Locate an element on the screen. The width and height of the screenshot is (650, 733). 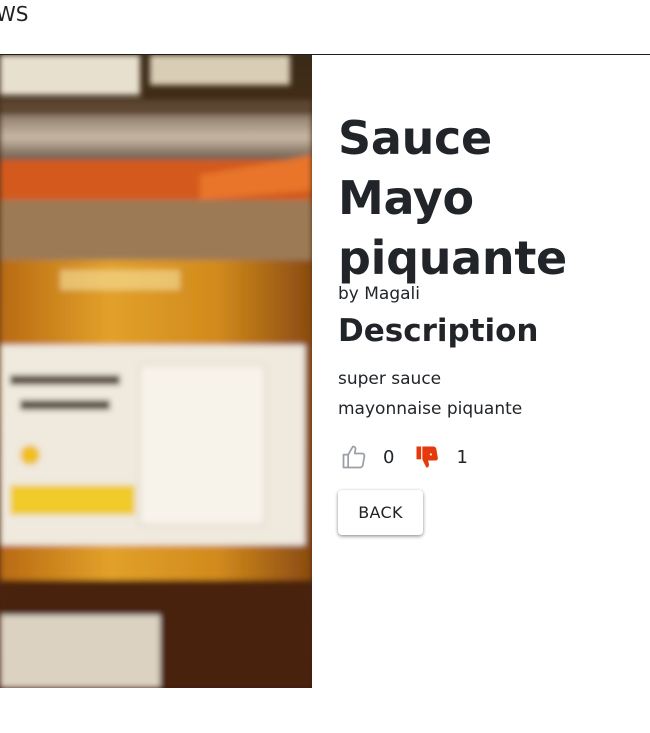
recipe-title: Sauce Mayo piquante is located at coordinates (452, 198).